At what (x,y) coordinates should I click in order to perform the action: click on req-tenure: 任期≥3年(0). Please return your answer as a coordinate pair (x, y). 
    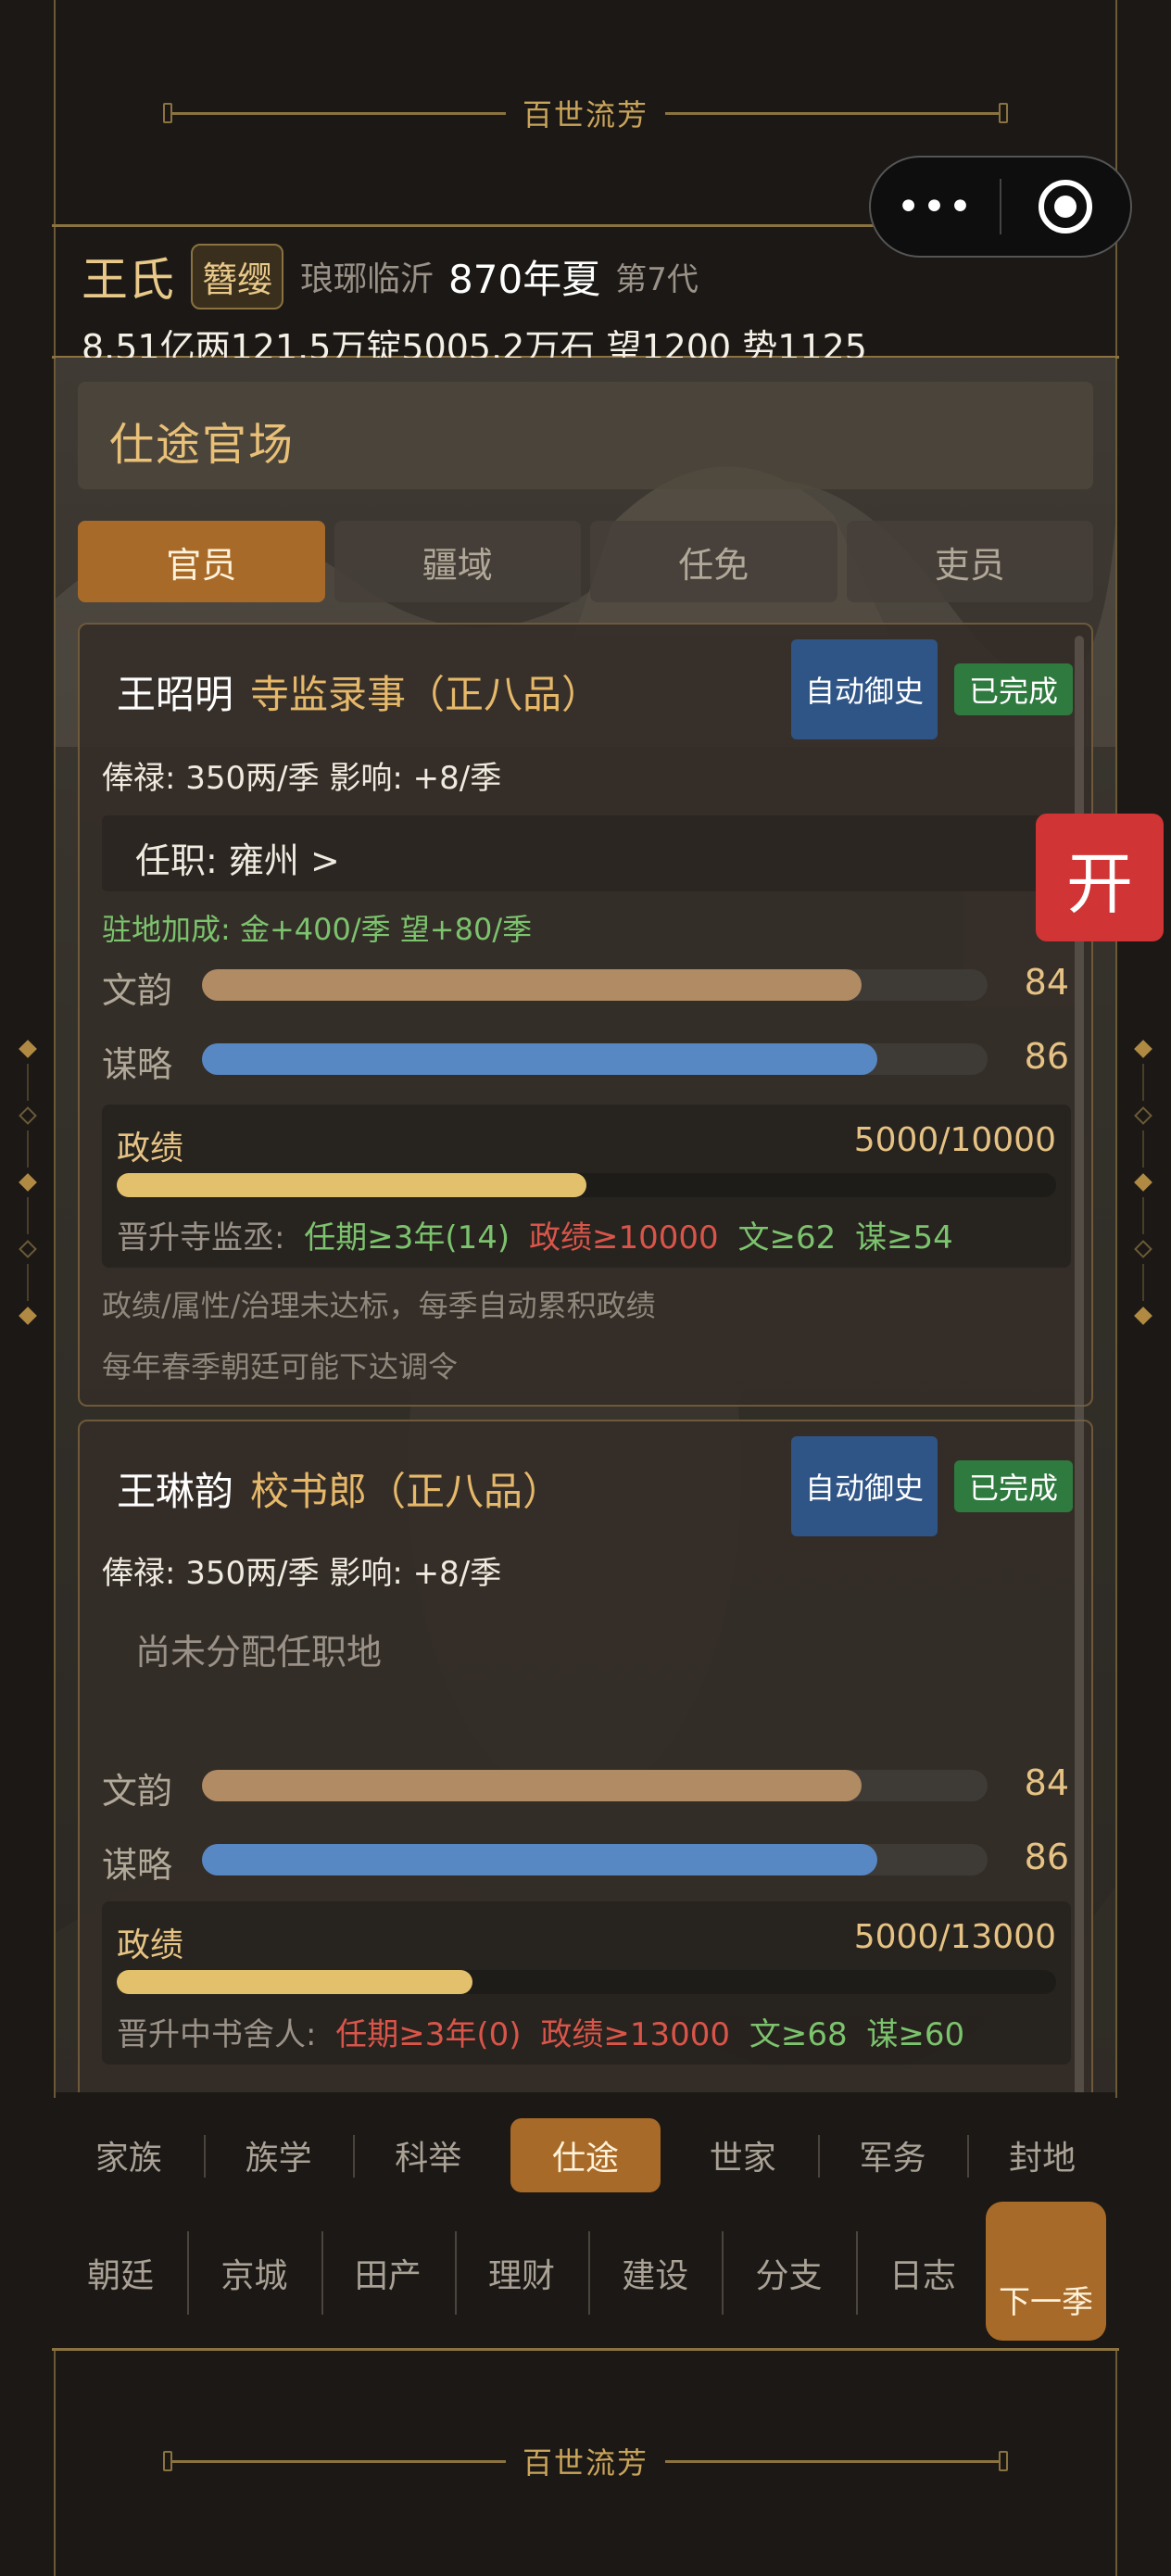
    Looking at the image, I should click on (429, 2034).